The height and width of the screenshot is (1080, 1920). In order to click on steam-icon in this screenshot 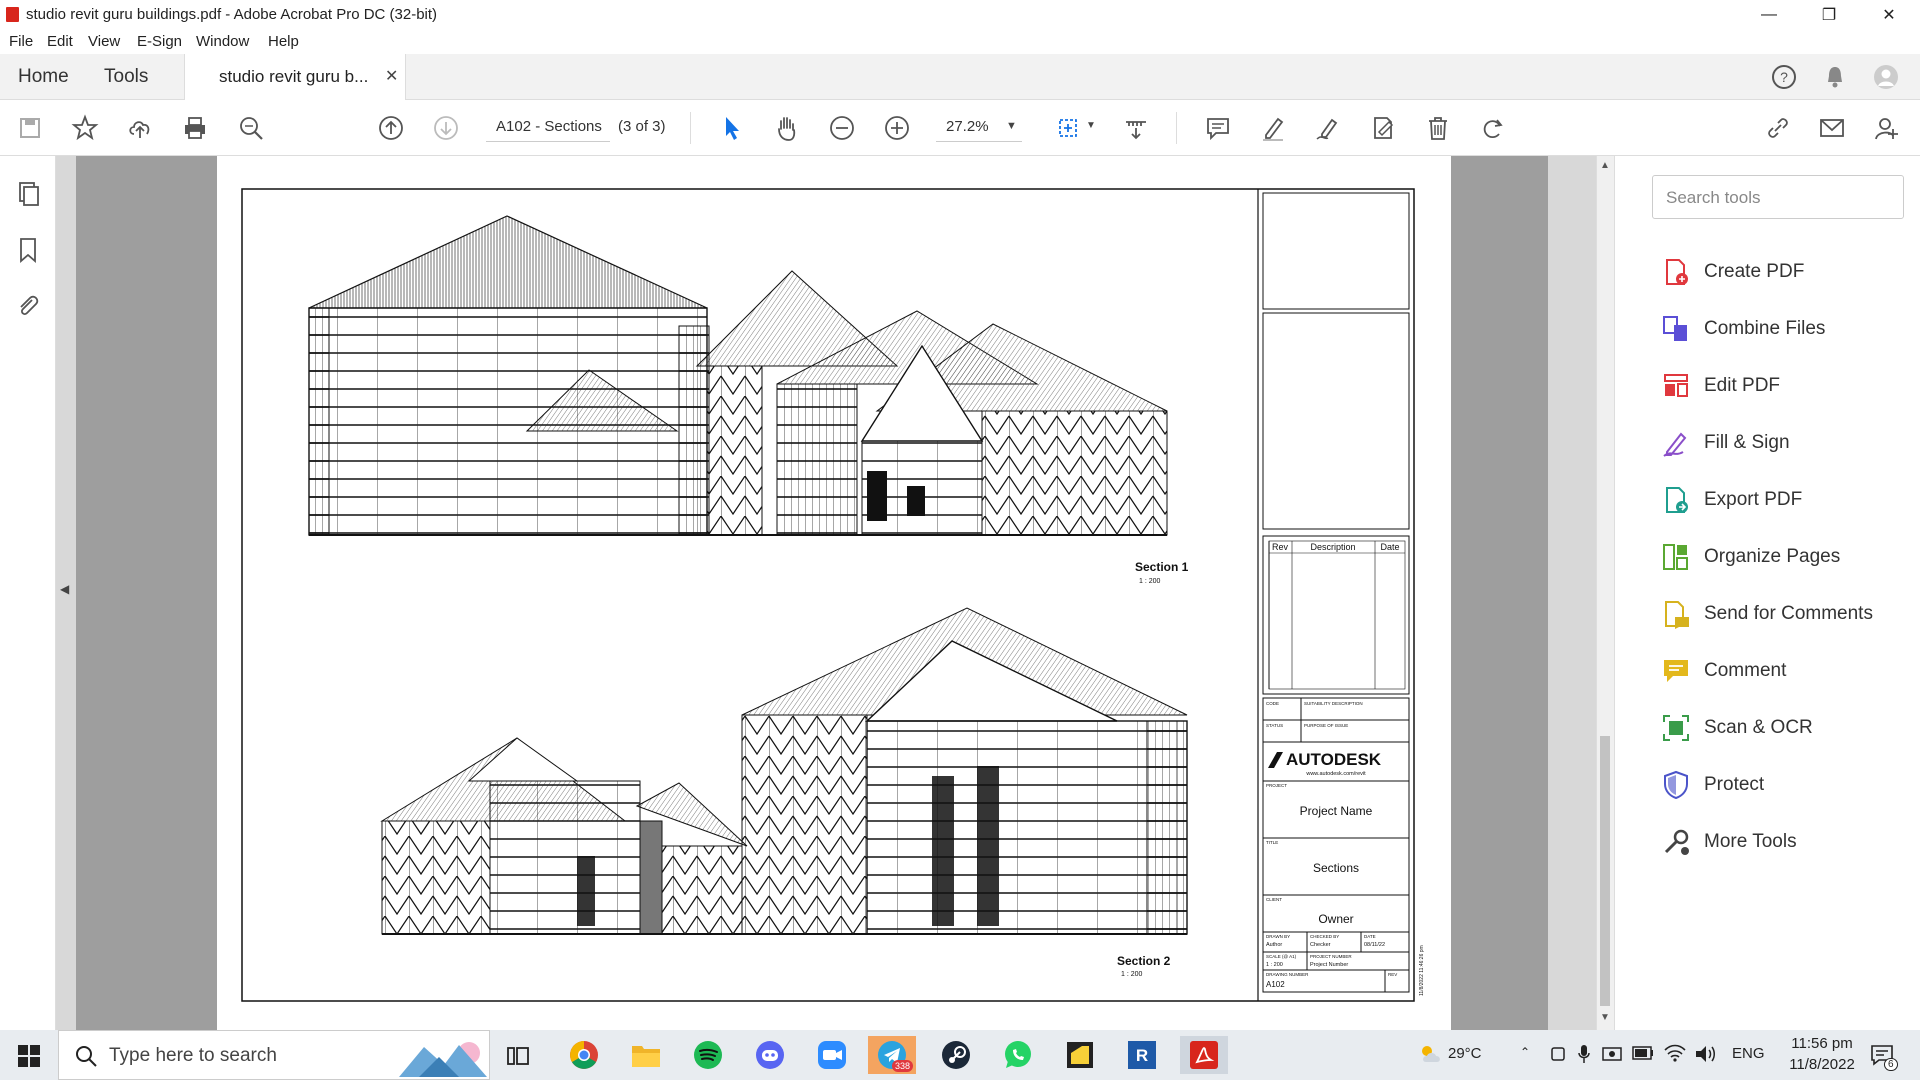, I will do `click(956, 1055)`.